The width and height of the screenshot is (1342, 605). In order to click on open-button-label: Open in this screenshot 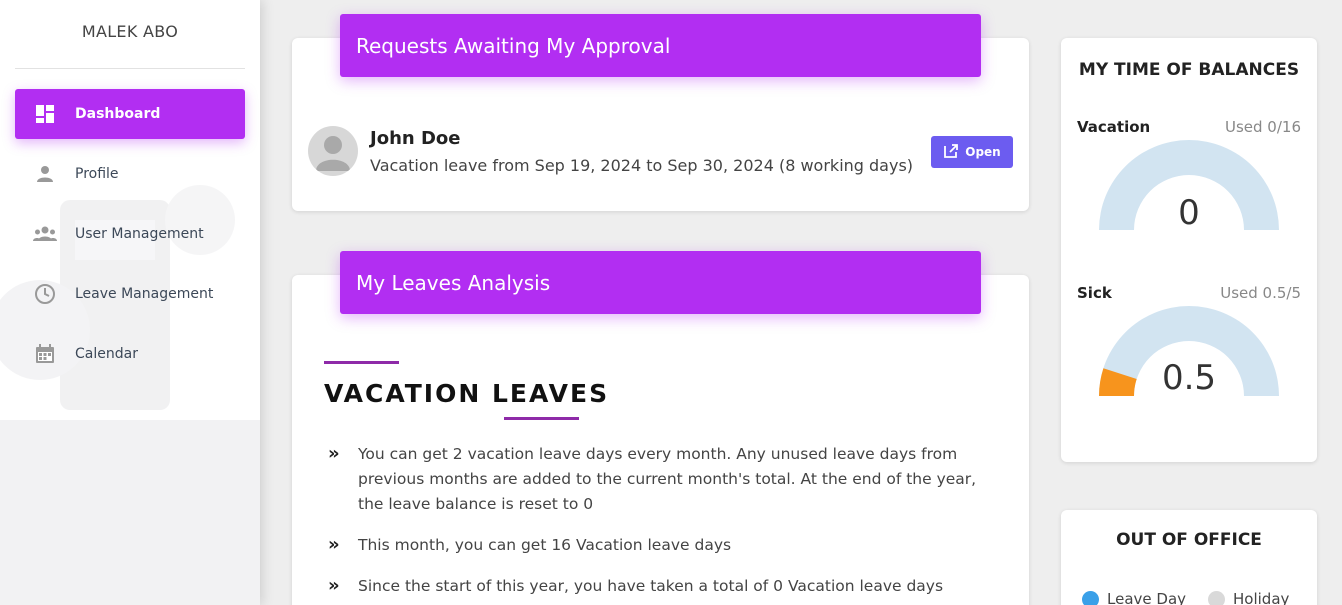, I will do `click(983, 152)`.